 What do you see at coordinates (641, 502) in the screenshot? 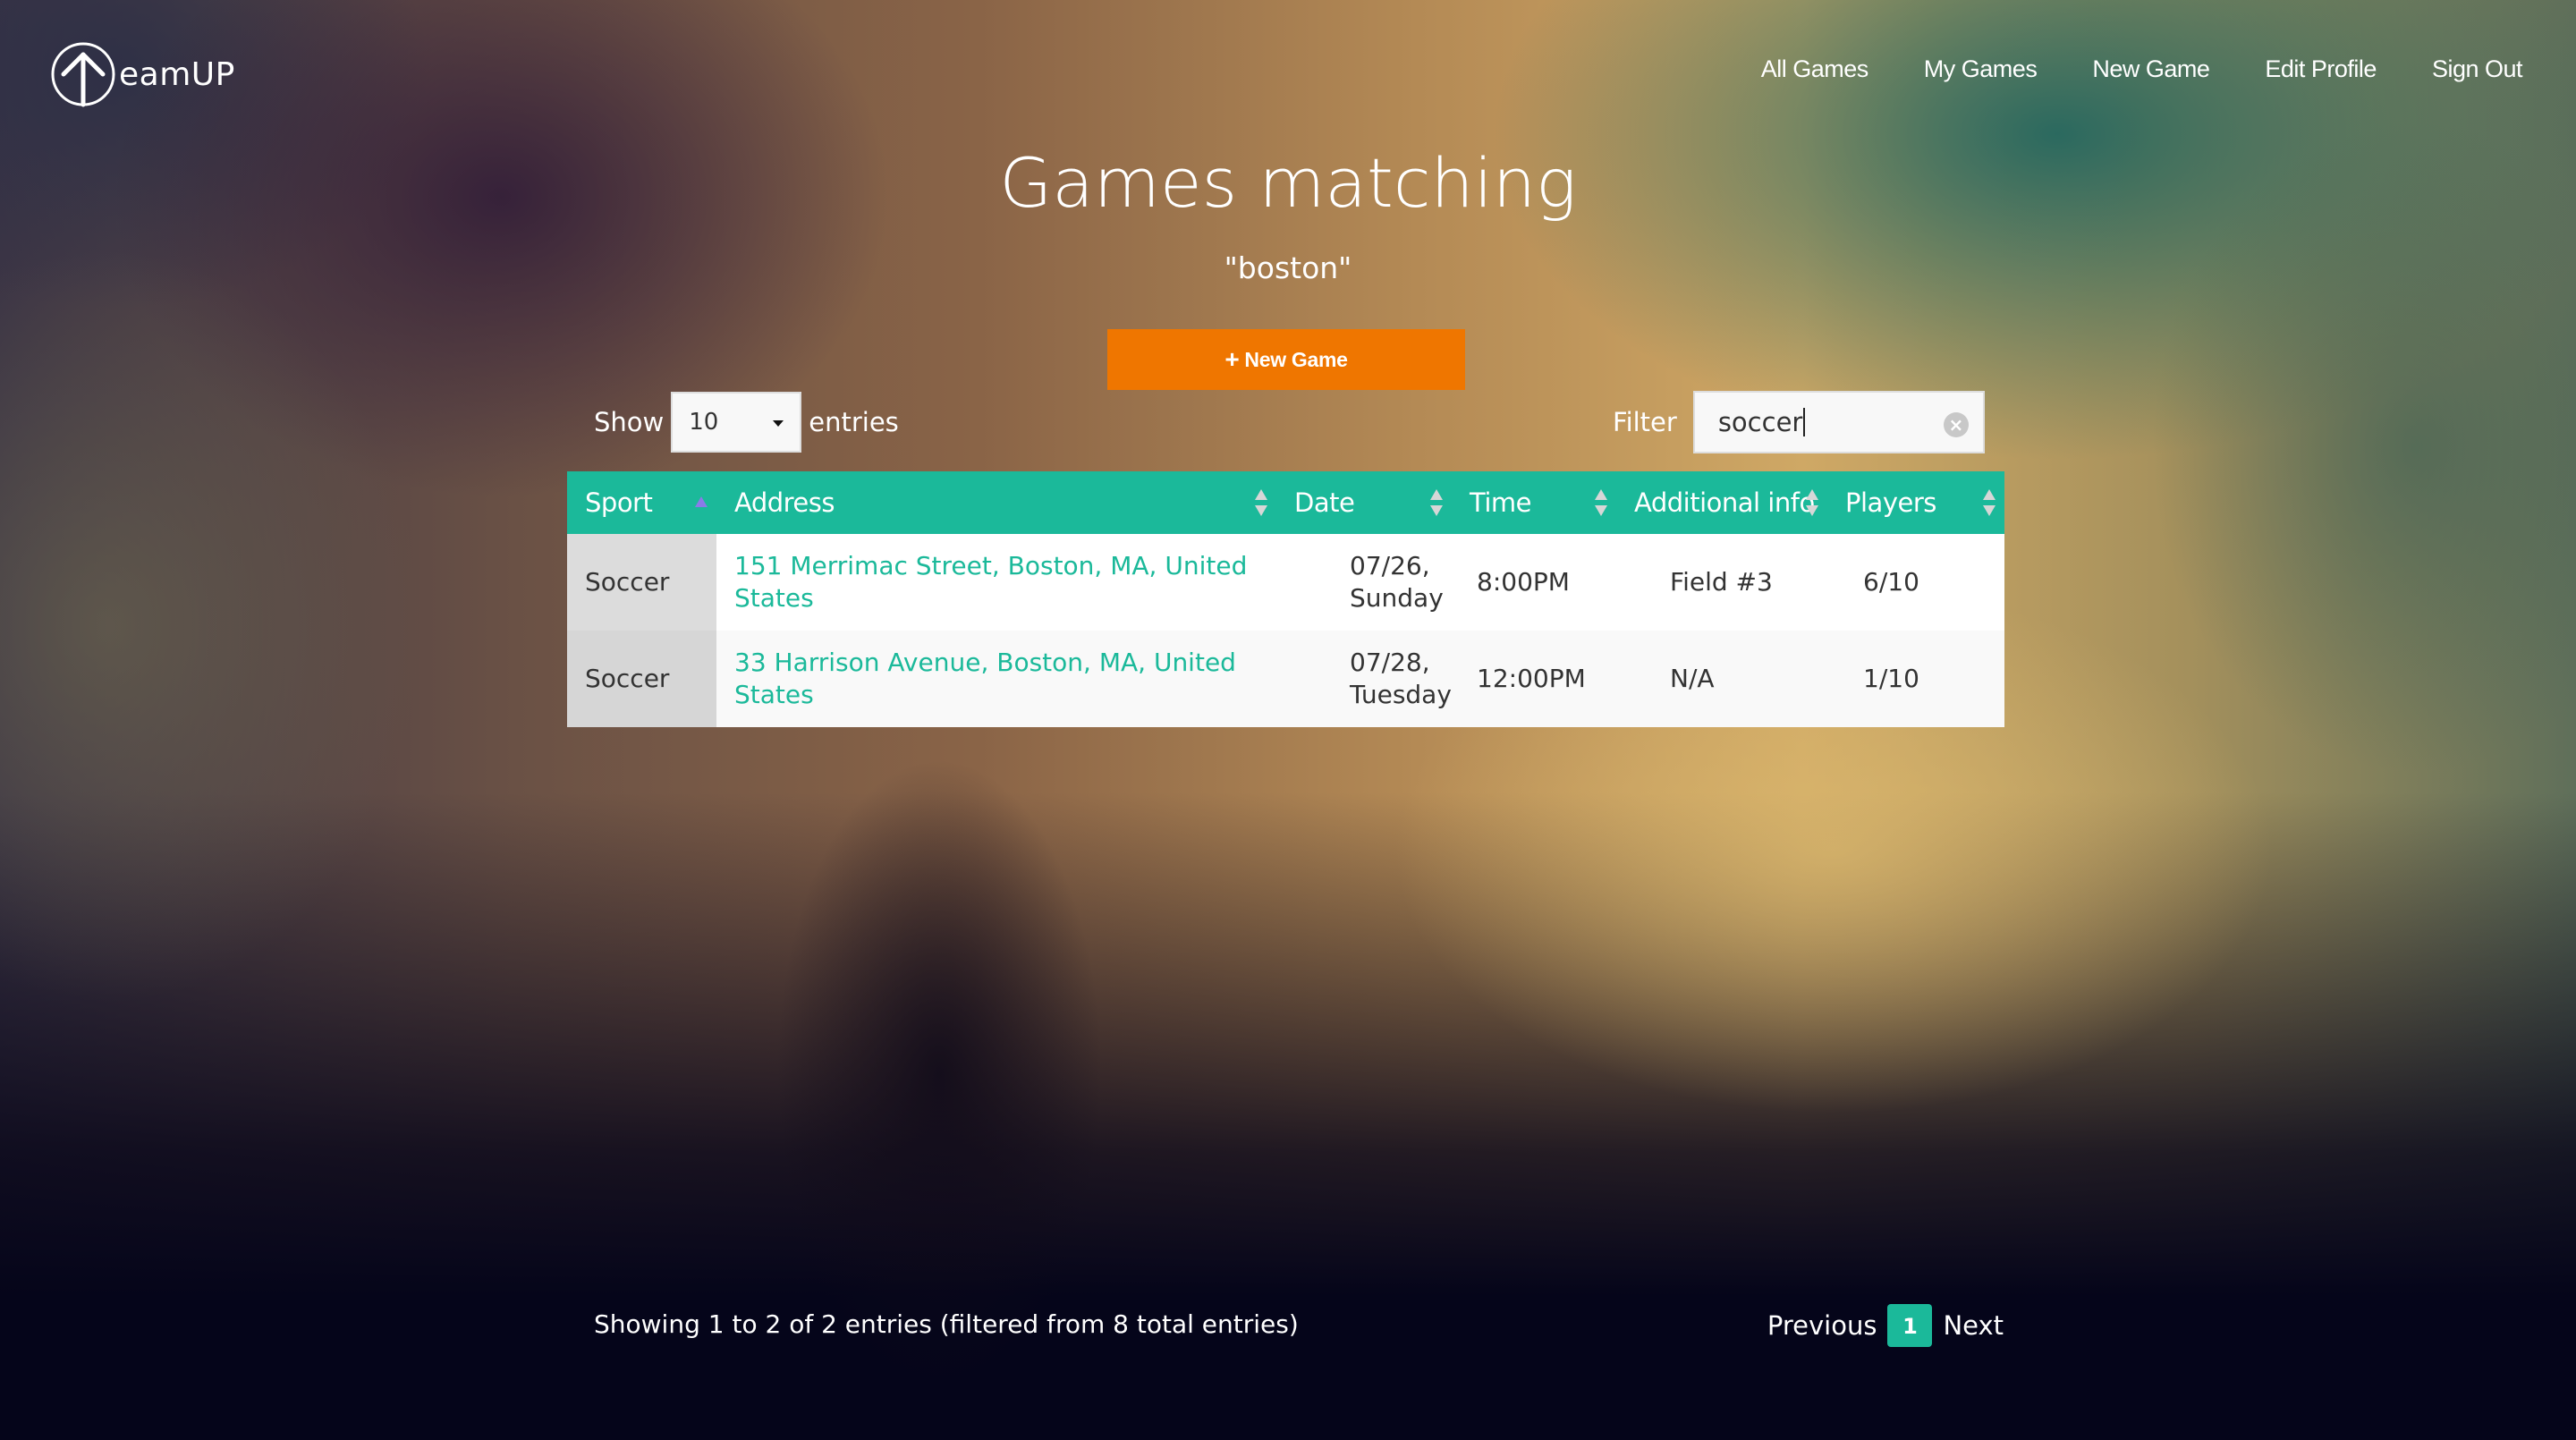
I see `column-header-sport: Sport` at bounding box center [641, 502].